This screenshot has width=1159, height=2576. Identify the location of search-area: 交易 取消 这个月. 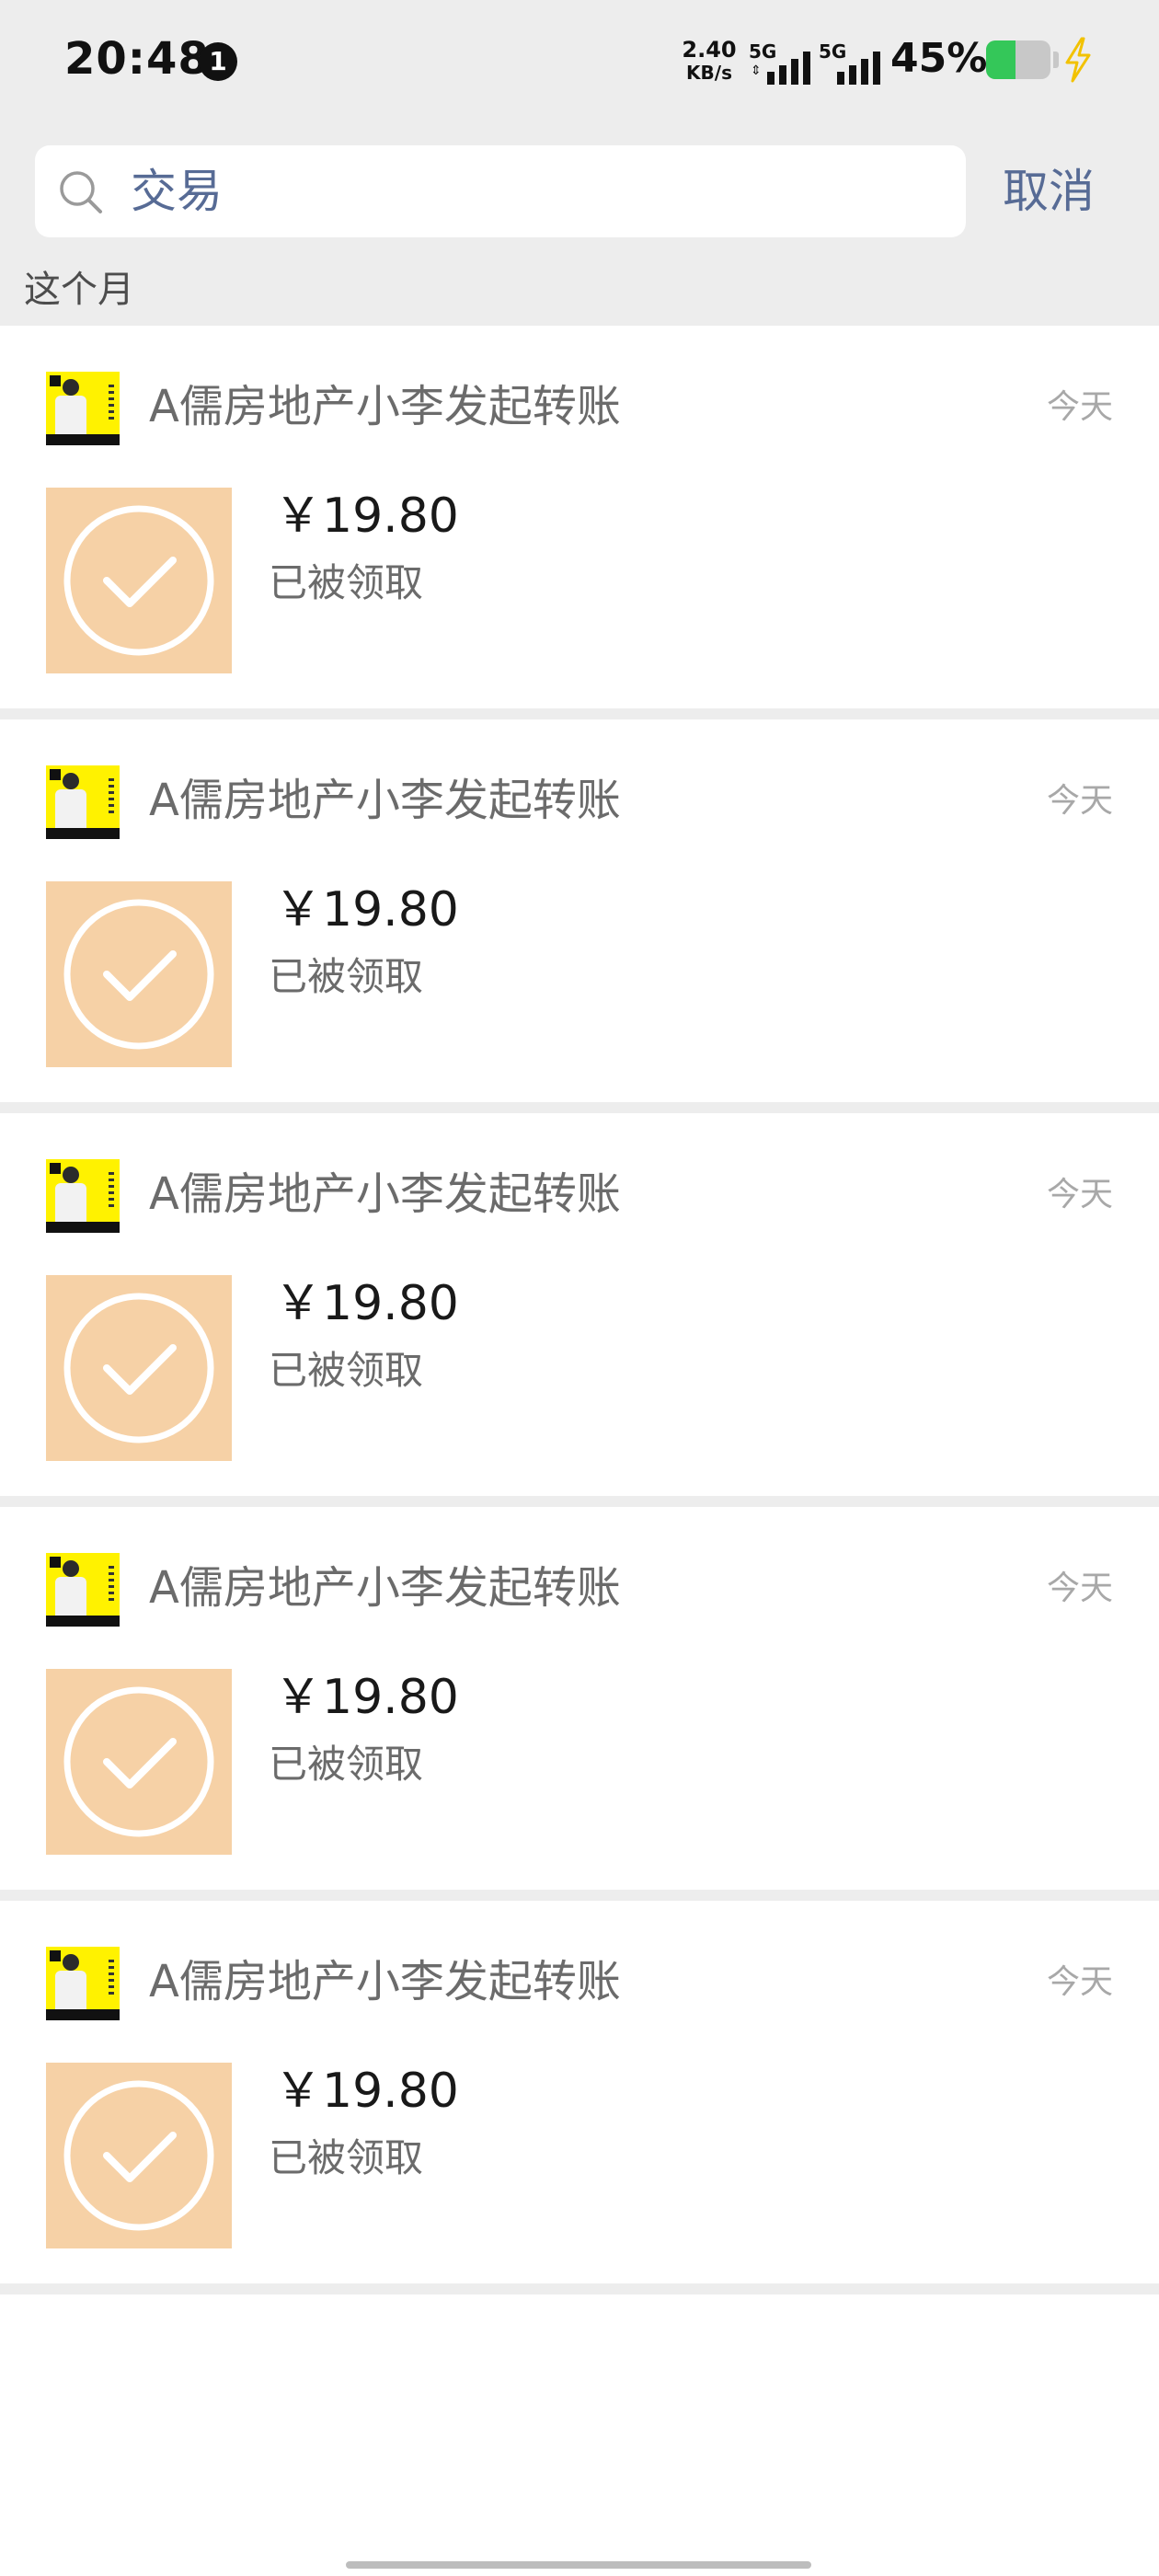
(579, 227).